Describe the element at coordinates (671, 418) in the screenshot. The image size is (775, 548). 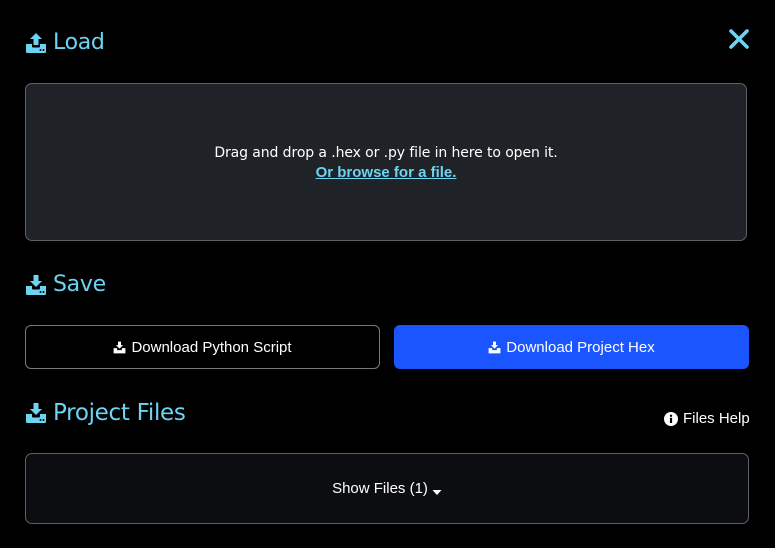
I see `info-icon` at that location.